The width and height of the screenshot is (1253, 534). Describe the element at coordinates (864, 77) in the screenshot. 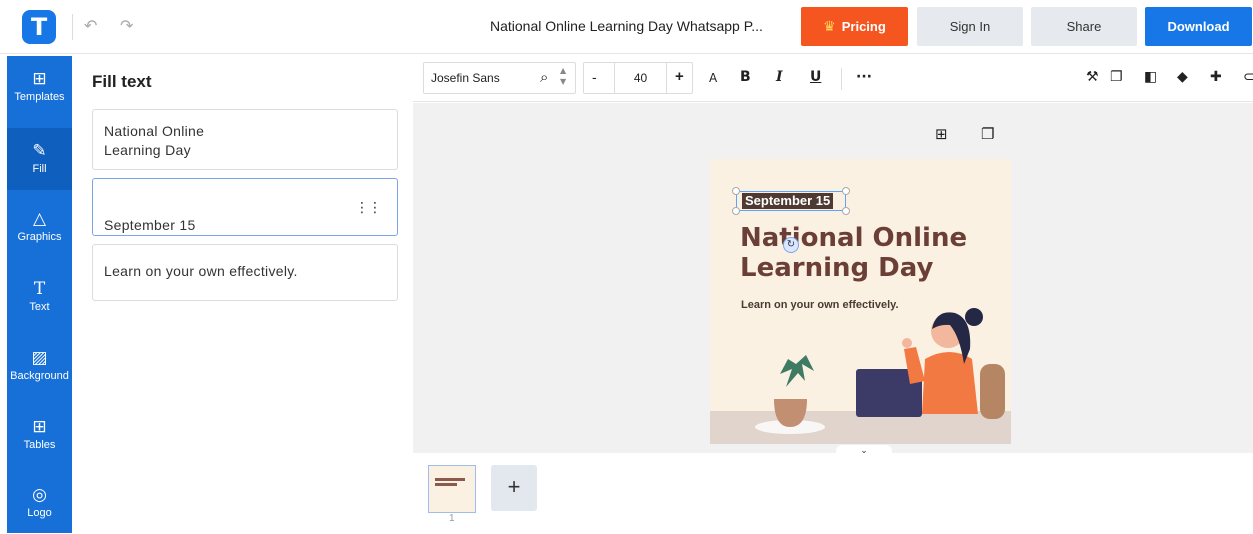

I see `more-options-button: ···` at that location.